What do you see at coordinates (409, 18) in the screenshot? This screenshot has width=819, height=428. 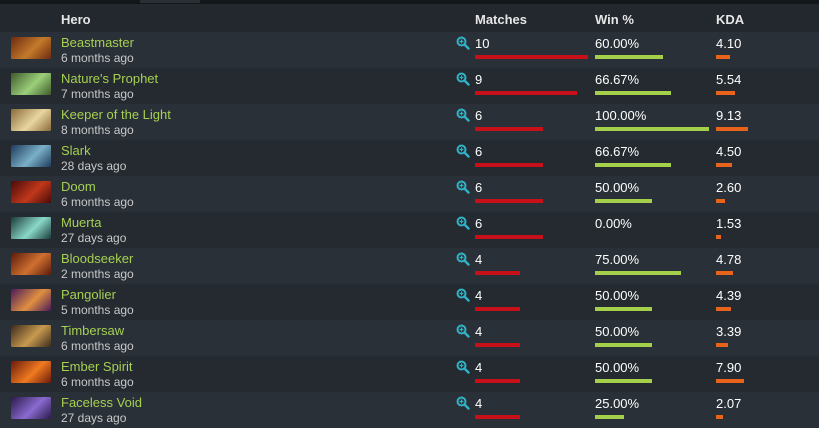 I see `table-header: Hero Matches Win % KDA` at bounding box center [409, 18].